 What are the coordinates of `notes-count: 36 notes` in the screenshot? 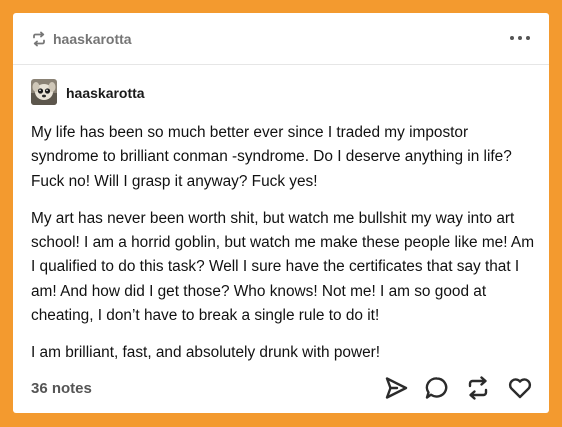 It's located at (61, 388).